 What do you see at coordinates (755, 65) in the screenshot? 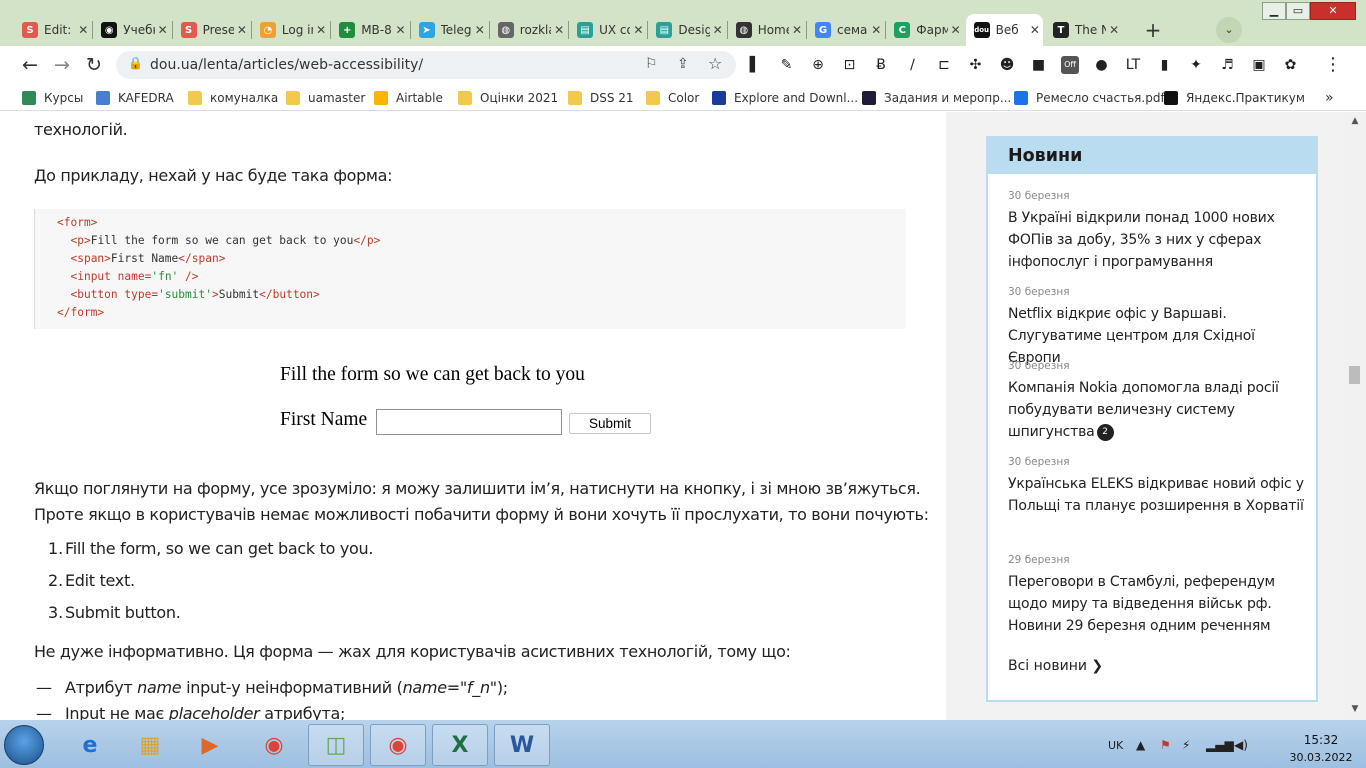
I see `extension-icon: ▌` at bounding box center [755, 65].